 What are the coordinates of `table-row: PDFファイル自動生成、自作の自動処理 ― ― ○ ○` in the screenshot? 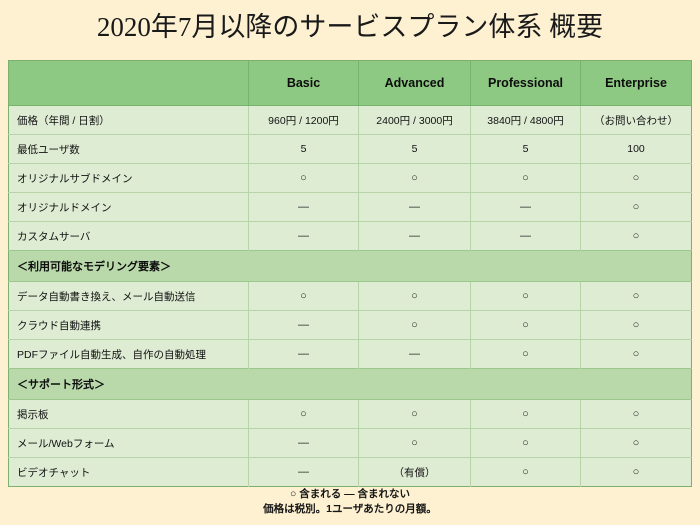 It's located at (350, 354).